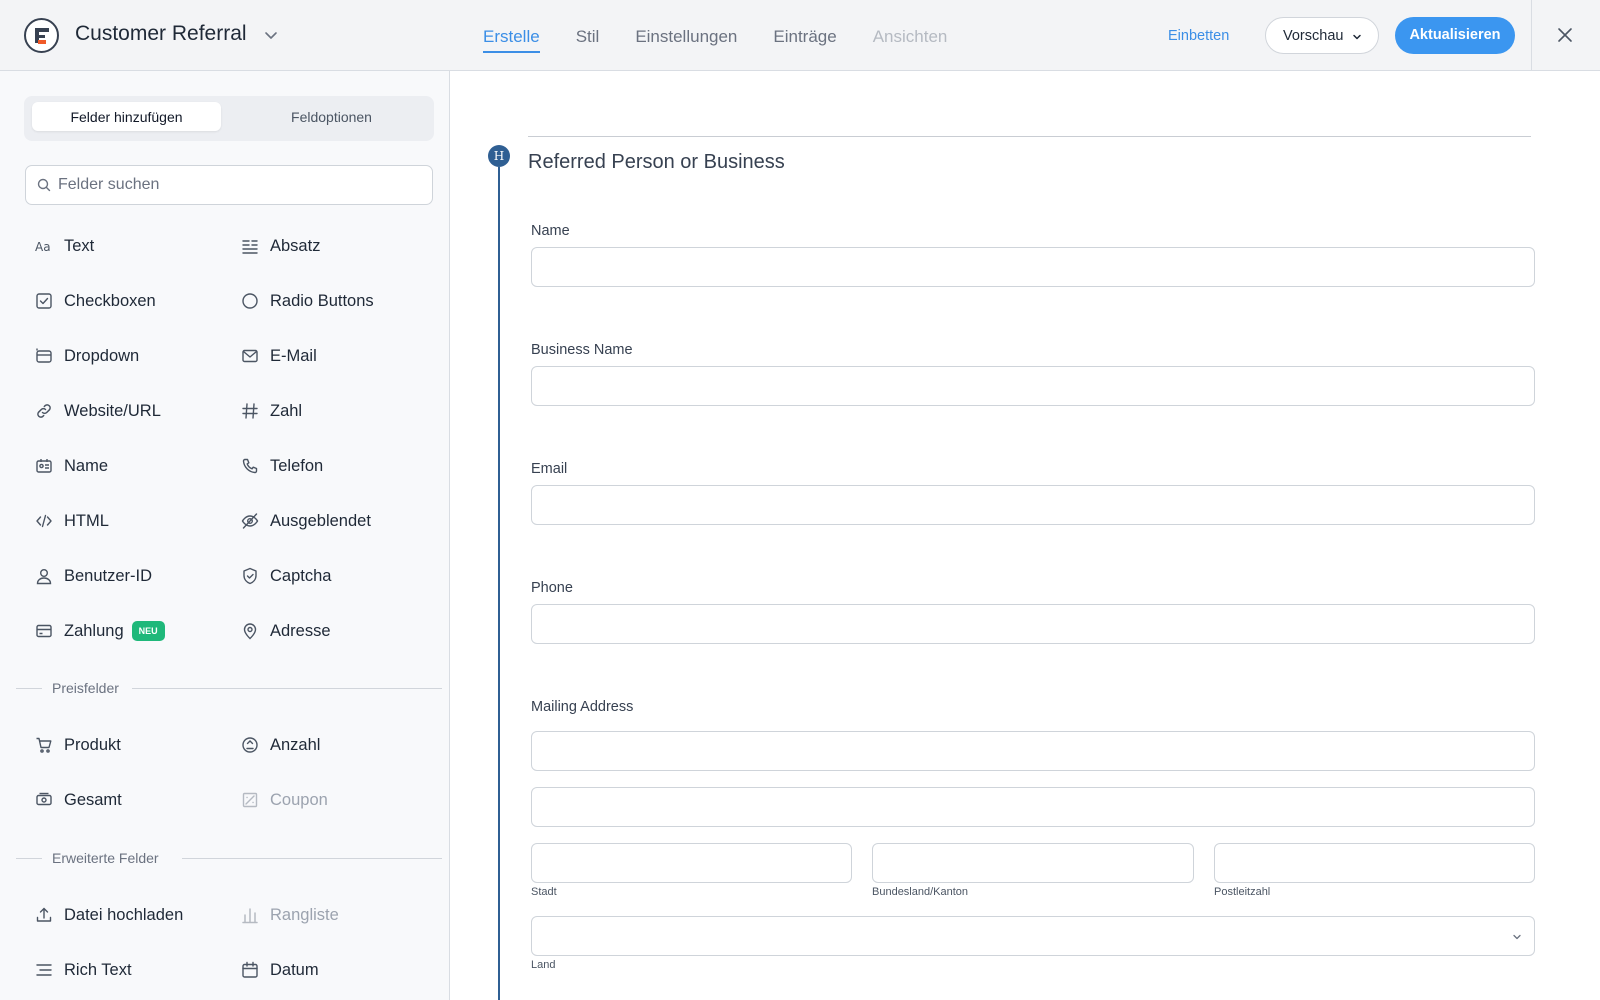  I want to click on field-datei-hochladen: Datei hochladen, so click(109, 915).